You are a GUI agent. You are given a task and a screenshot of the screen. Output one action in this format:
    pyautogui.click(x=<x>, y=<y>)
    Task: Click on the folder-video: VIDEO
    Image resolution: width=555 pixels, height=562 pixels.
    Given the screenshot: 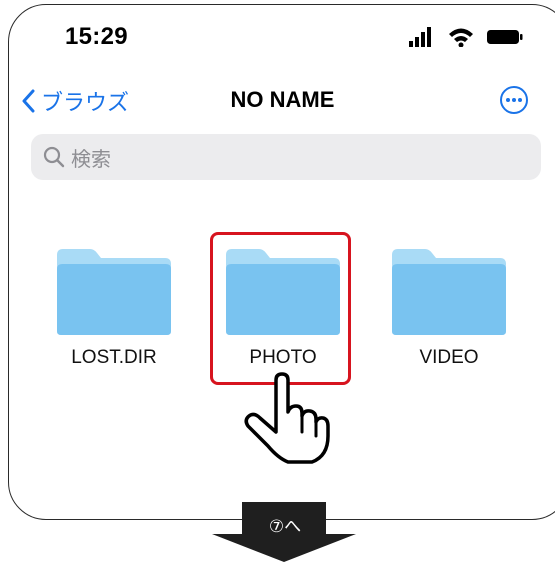 What is the action you would take?
    pyautogui.click(x=449, y=308)
    